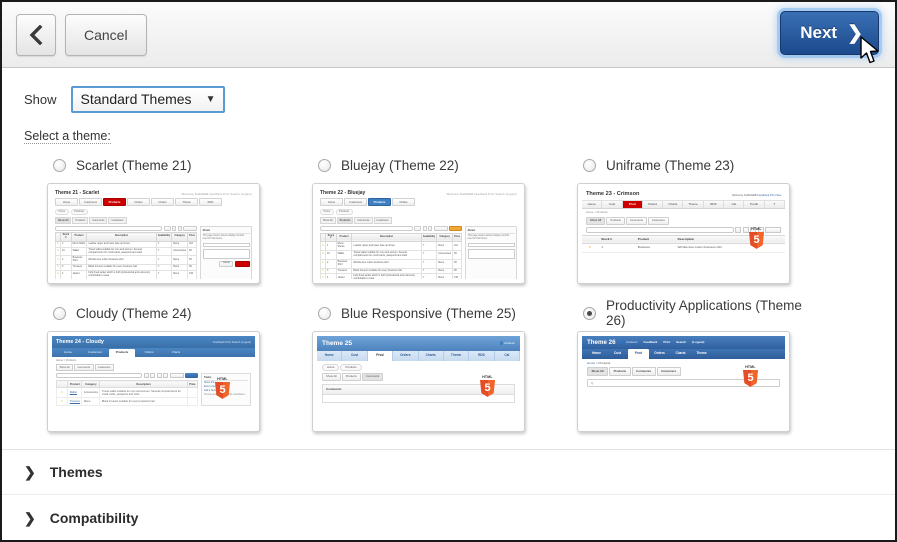 This screenshot has height=542, width=897. What do you see at coordinates (491, 253) in the screenshot?
I see `side-comments-textarea` at bounding box center [491, 253].